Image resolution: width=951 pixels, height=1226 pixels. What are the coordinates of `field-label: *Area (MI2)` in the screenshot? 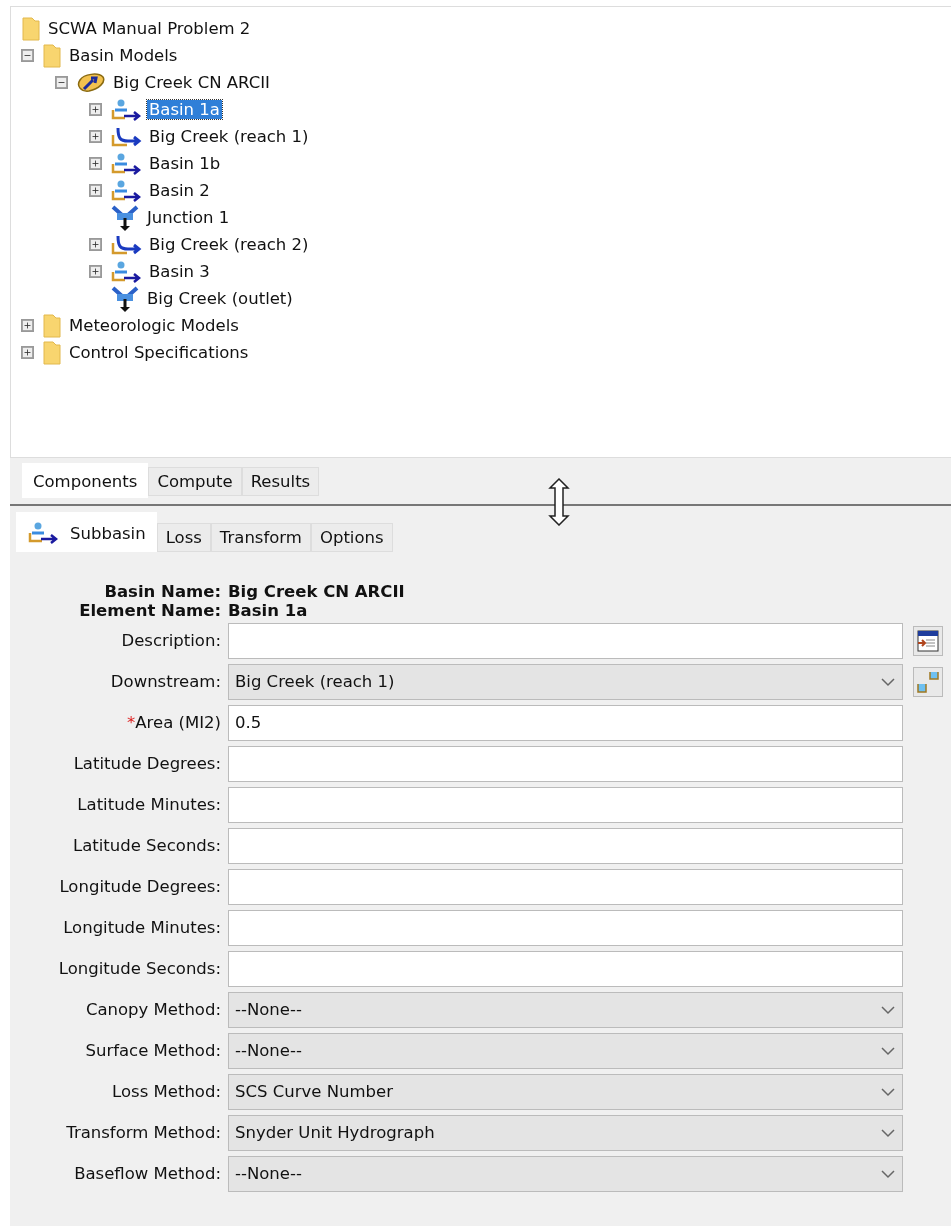 It's located at (173, 722).